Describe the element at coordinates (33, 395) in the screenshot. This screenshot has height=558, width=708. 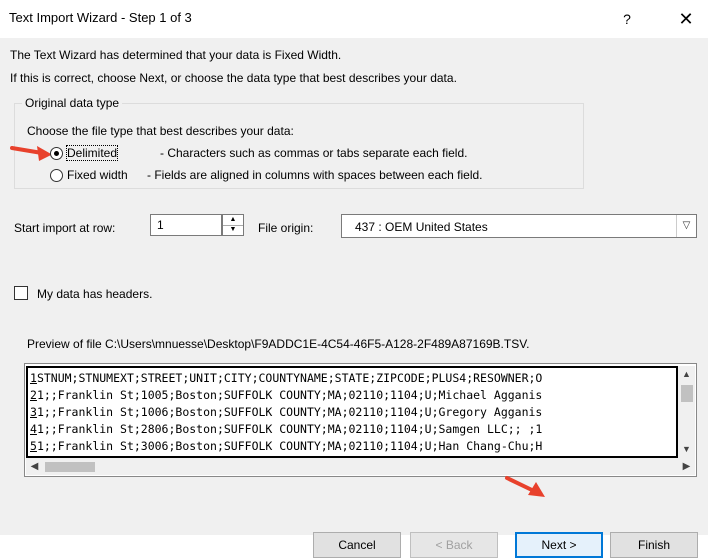
I see `preview-row-number: 2` at that location.